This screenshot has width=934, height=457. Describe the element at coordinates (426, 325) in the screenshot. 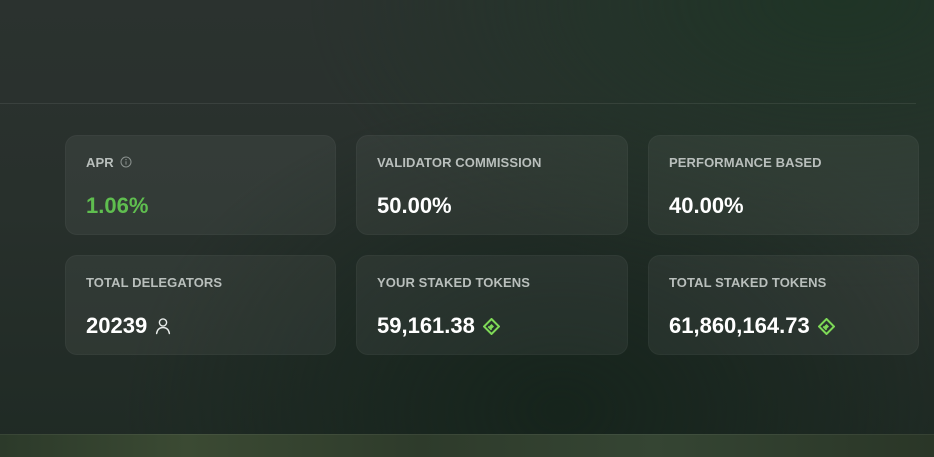

I see `your-staked-tokens-value: 59,161.38` at that location.